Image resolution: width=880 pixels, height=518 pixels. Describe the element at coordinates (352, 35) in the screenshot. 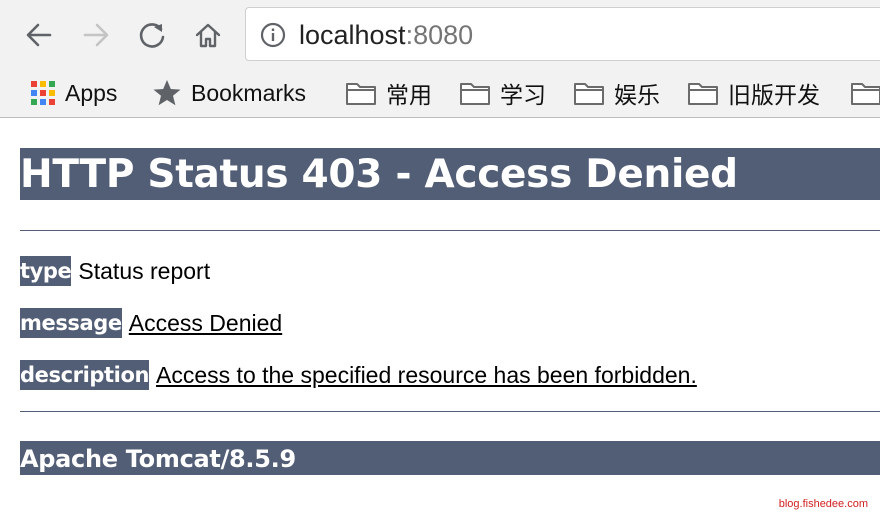

I see `url-host: localhost` at that location.